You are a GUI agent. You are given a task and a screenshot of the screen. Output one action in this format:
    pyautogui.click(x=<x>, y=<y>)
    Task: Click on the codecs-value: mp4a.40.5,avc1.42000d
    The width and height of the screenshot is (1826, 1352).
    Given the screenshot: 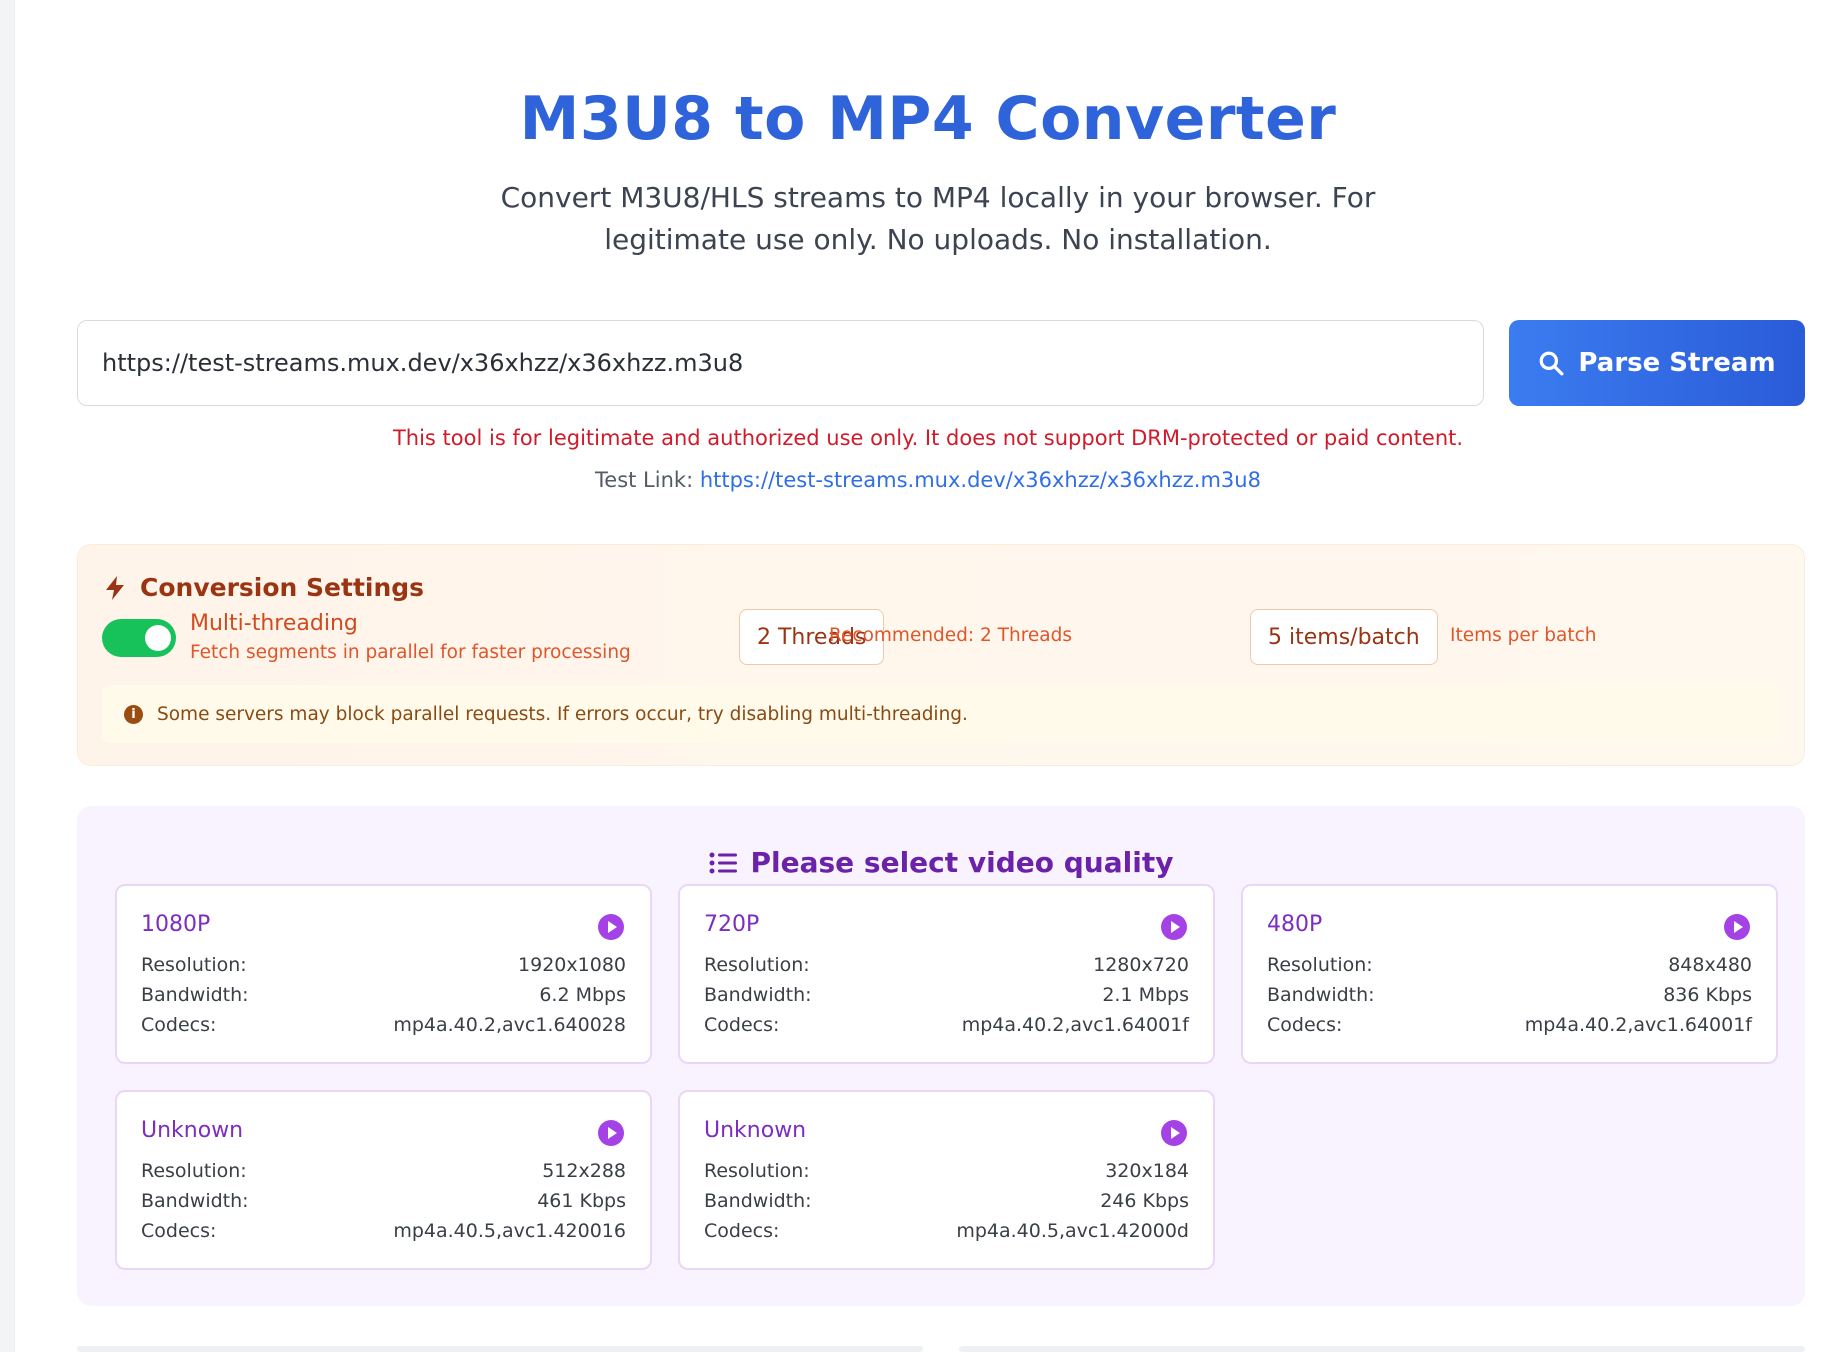 What is the action you would take?
    pyautogui.click(x=1072, y=1231)
    